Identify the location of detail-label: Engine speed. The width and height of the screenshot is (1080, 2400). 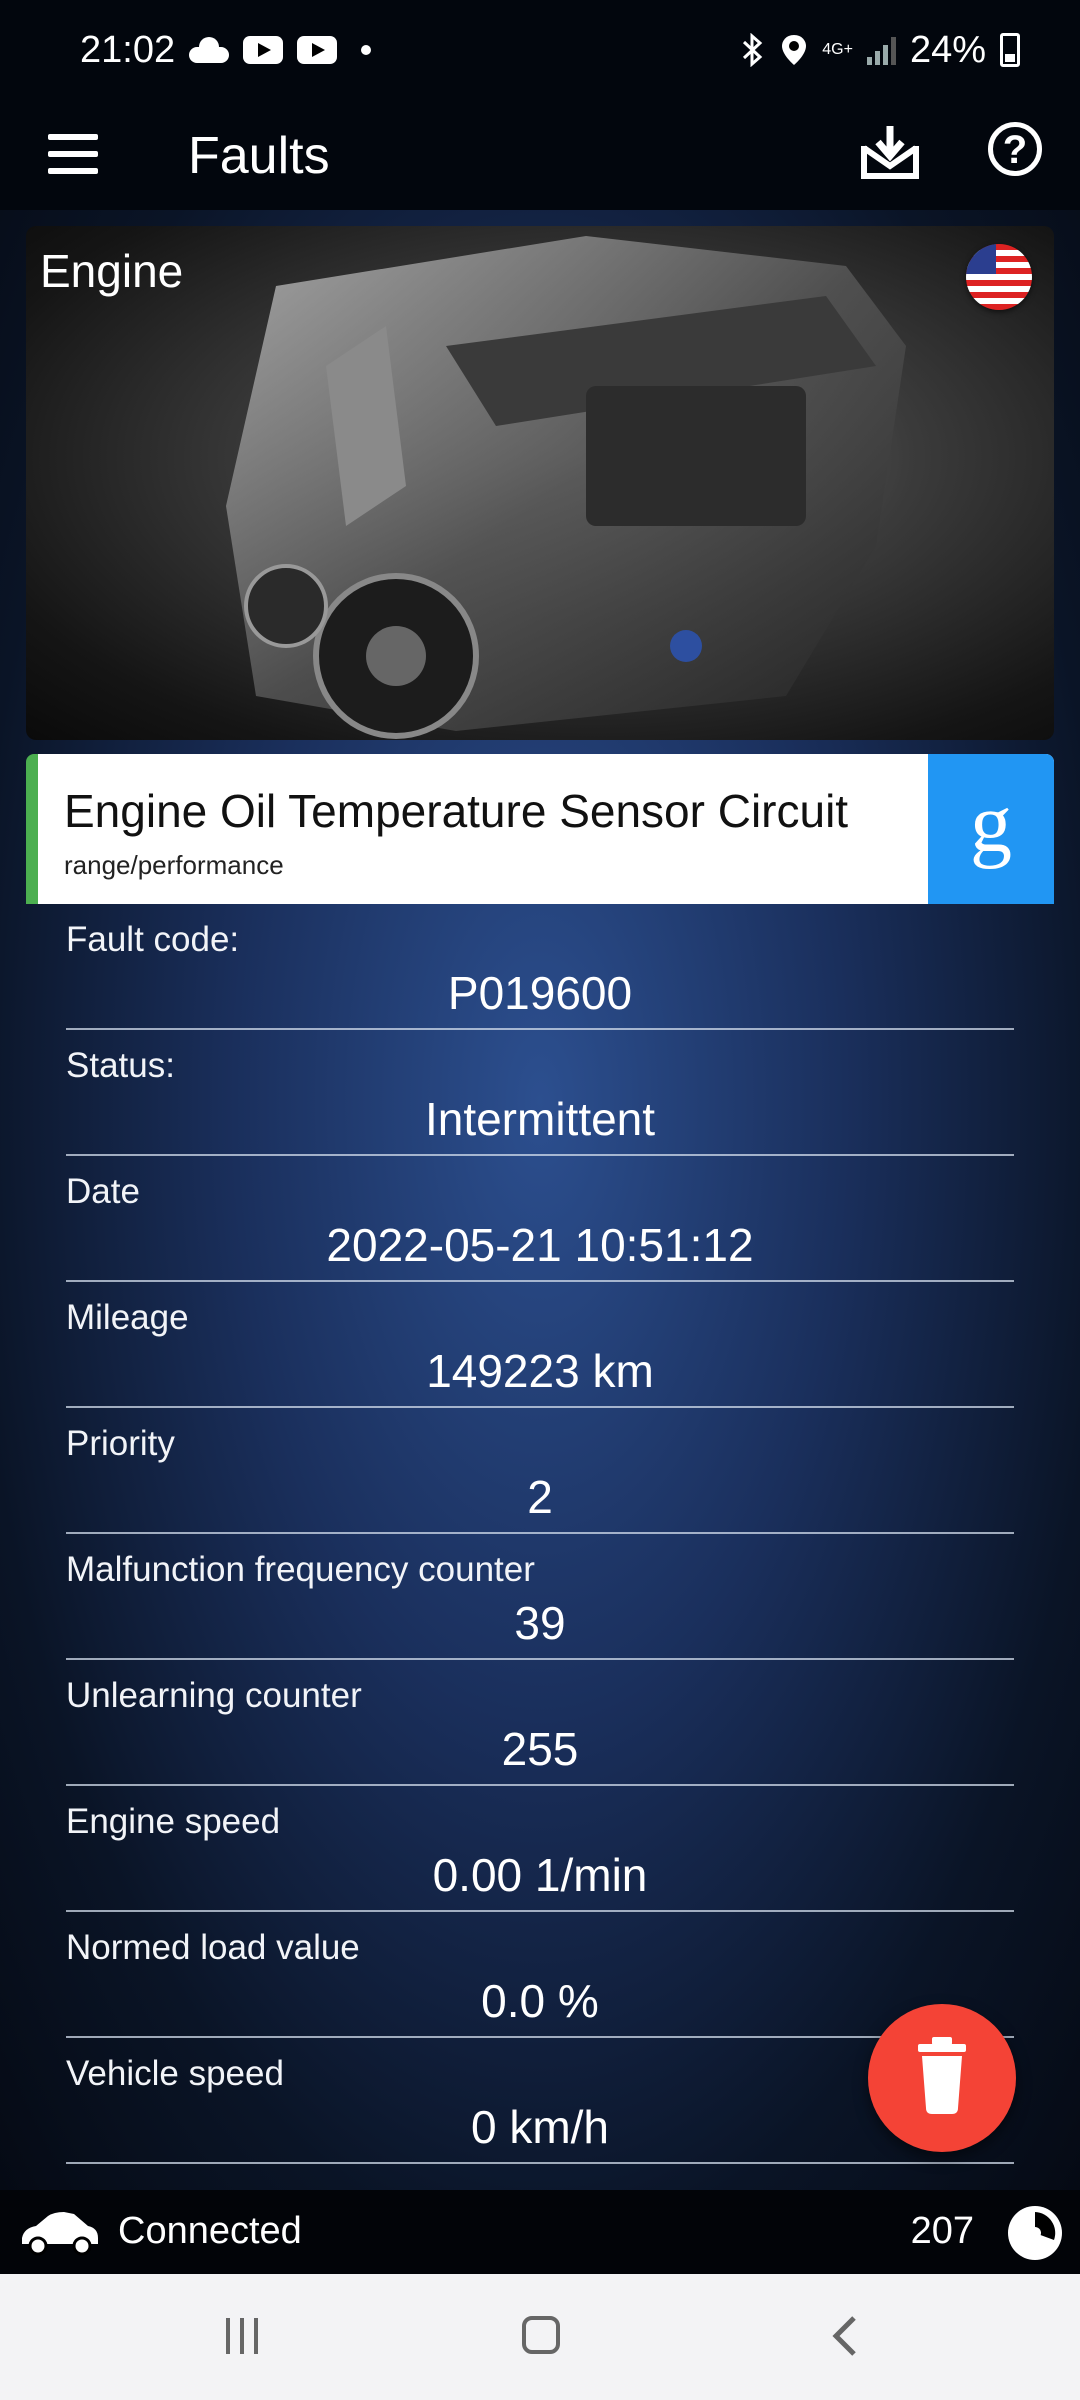
(173, 1821).